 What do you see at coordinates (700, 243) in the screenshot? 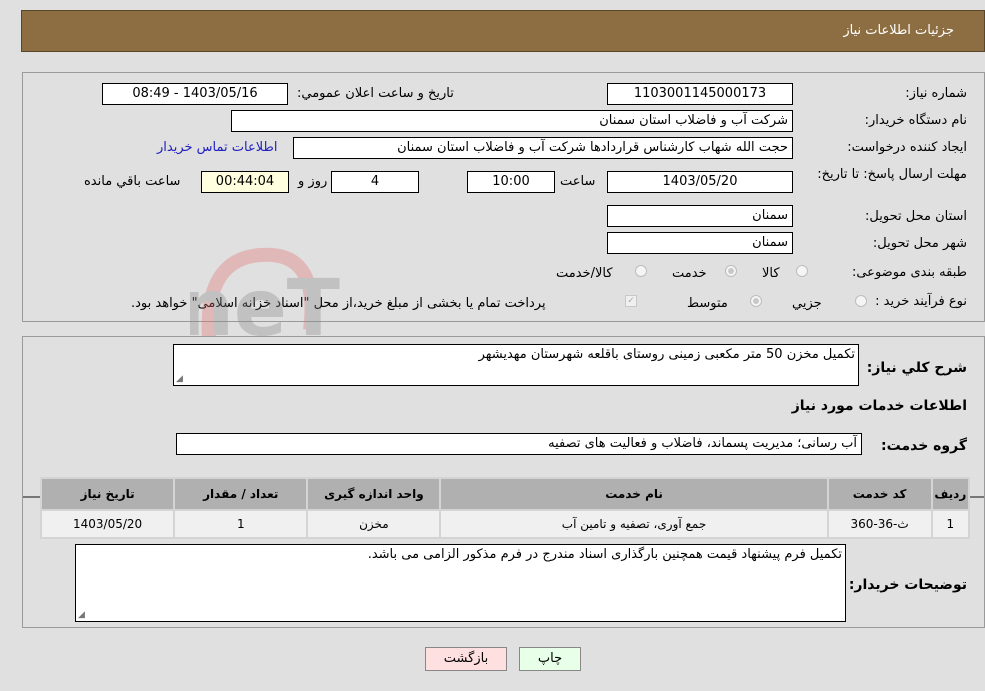
I see `city-field: سمنان` at bounding box center [700, 243].